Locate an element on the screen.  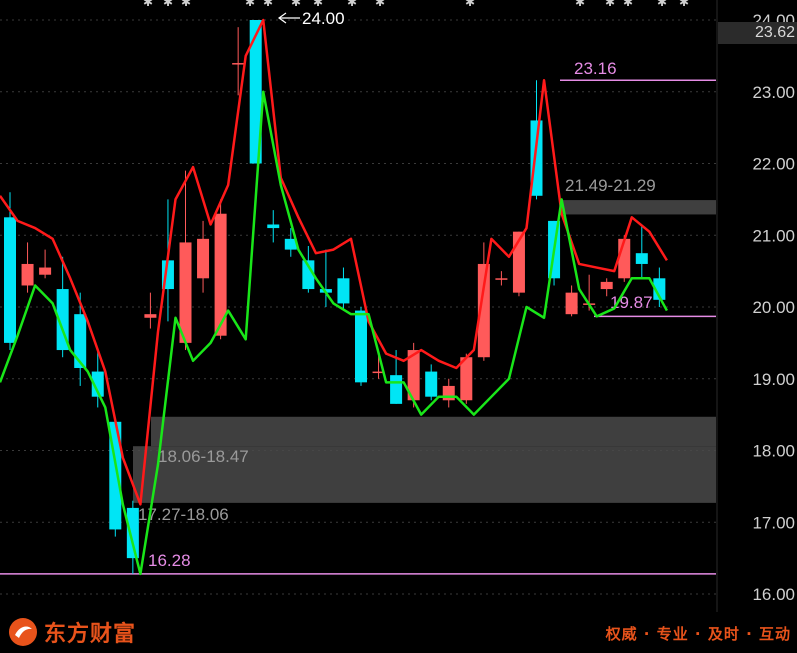
level-label: 16.28 is located at coordinates (169, 560).